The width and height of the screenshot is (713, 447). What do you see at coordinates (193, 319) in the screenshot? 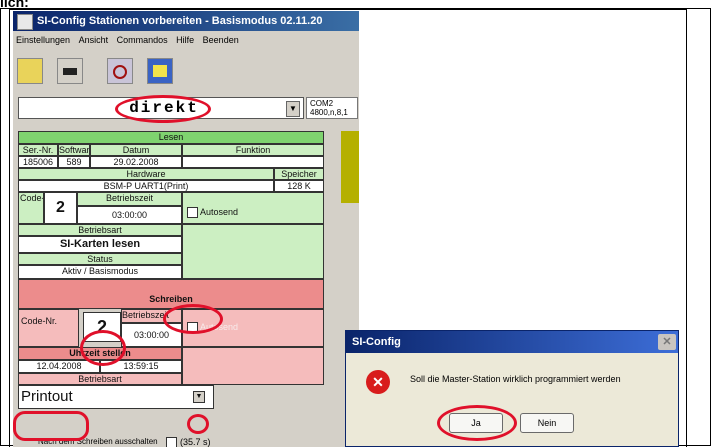
I see `highlight-ring-schreiben` at bounding box center [193, 319].